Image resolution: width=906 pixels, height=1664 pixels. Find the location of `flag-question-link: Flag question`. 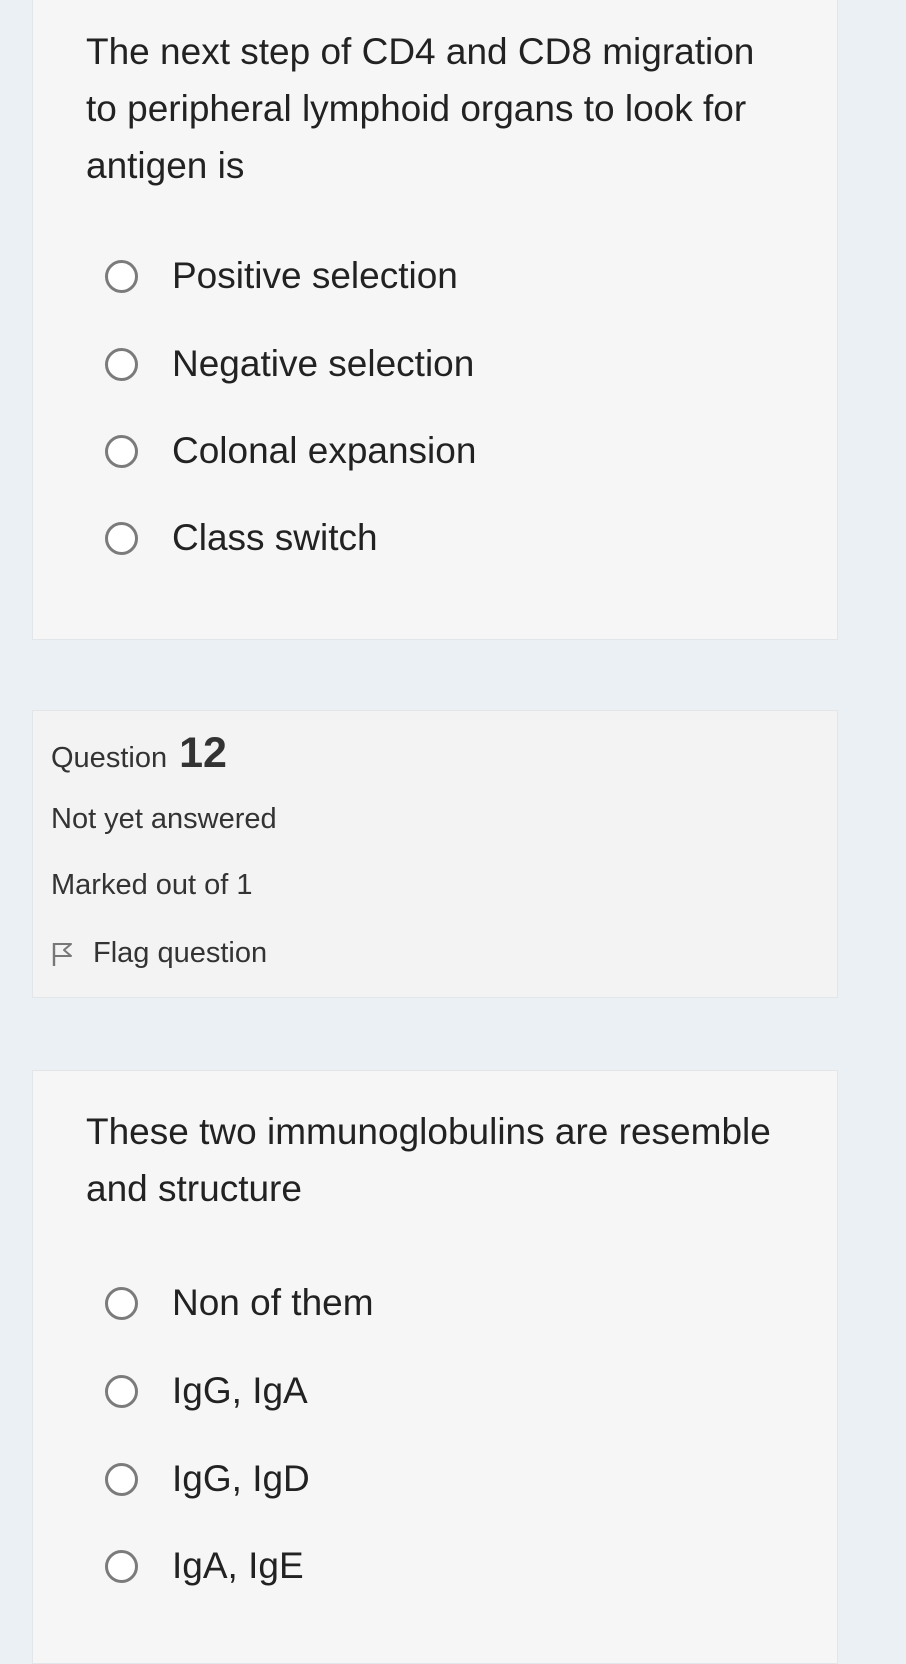

flag-question-link: Flag question is located at coordinates (159, 953).